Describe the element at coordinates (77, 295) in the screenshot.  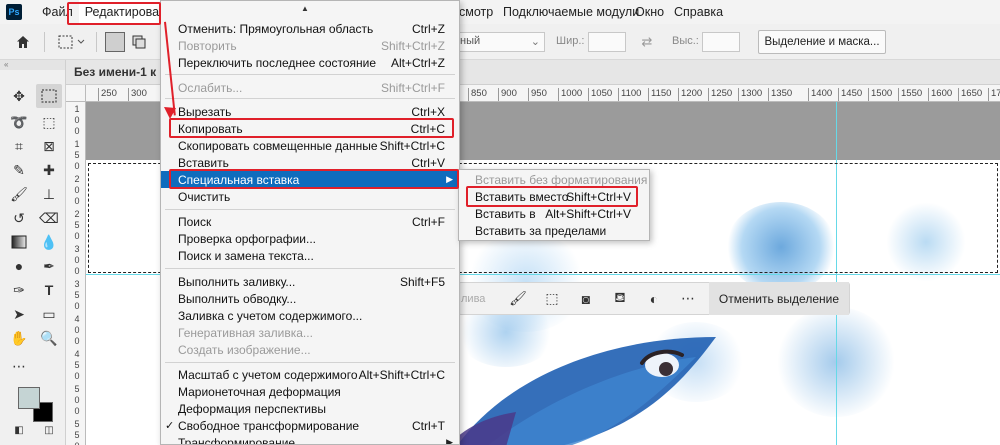
I see `ruler-tick-vertical: 350` at that location.